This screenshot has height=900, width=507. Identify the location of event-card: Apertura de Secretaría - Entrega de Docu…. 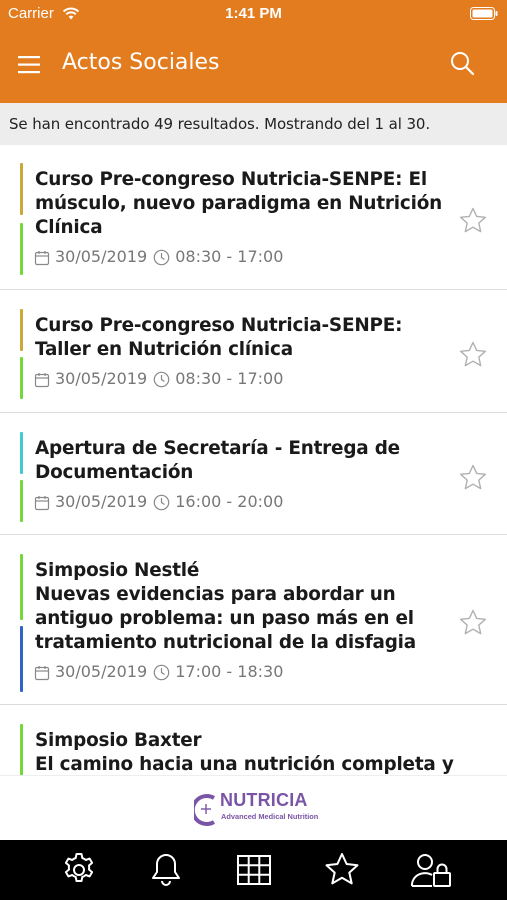
(253, 474).